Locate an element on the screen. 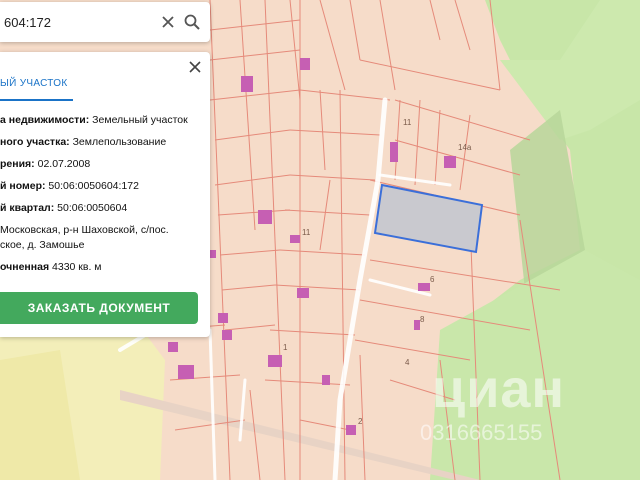 The image size is (640, 480). info-value: 4330 кв. м is located at coordinates (75, 267).